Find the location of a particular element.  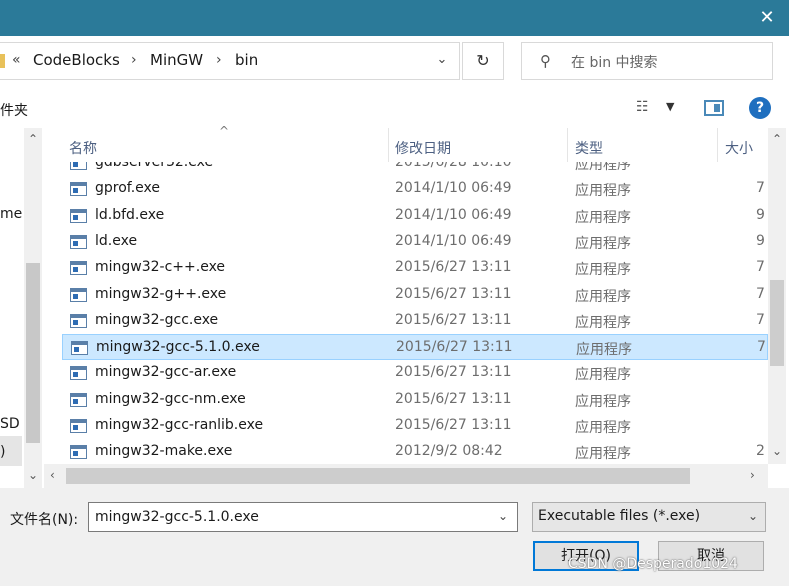

refresh-button: ↻ is located at coordinates (483, 61).